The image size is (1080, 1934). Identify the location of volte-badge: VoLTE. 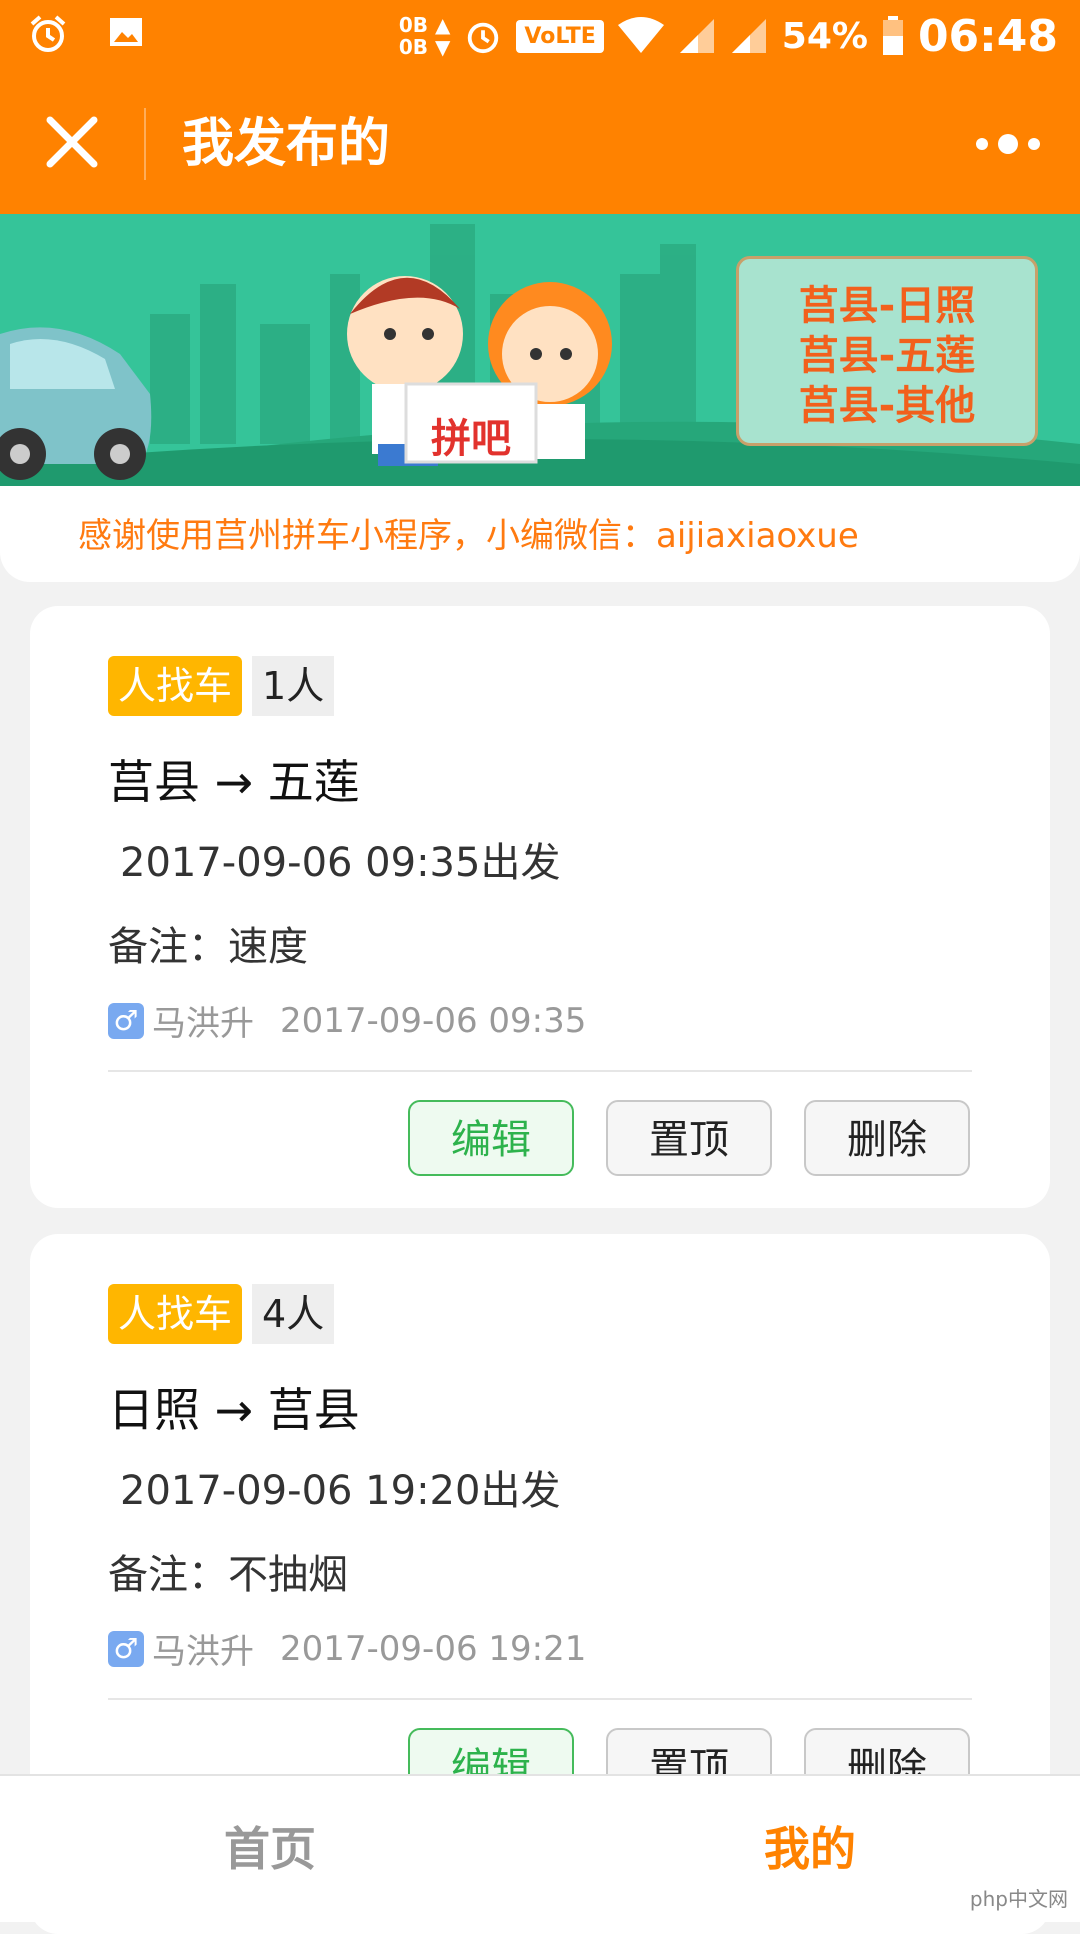
(560, 36).